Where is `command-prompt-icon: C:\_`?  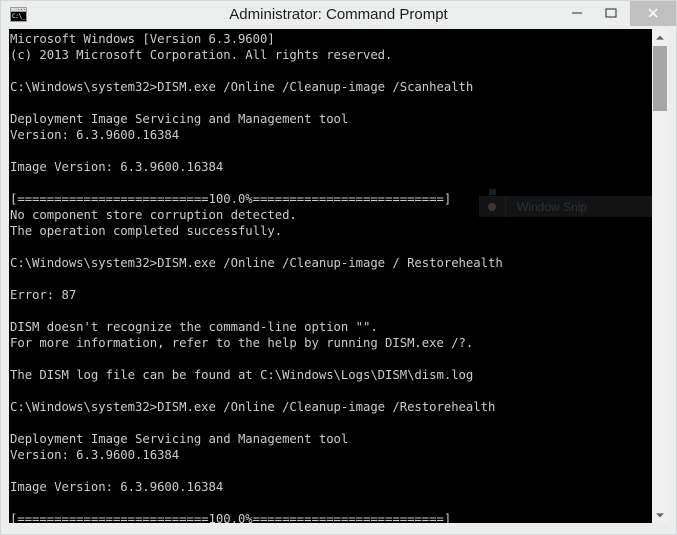 command-prompt-icon: C:\_ is located at coordinates (18, 14).